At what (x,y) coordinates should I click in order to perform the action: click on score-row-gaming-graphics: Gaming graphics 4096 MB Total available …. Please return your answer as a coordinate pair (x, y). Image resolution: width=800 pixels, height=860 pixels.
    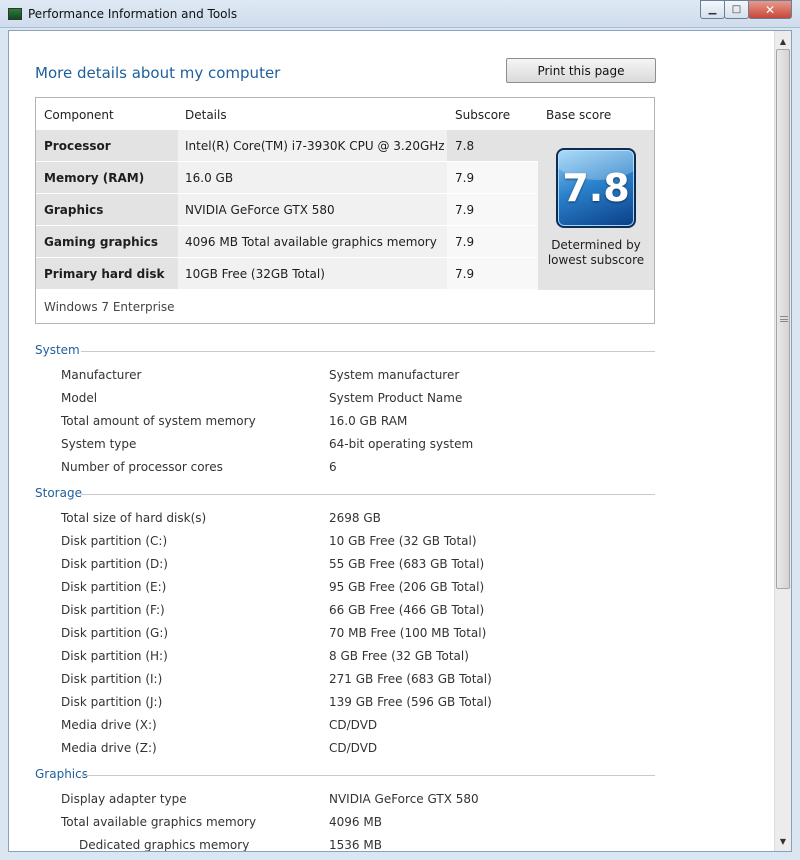
    Looking at the image, I should click on (287, 241).